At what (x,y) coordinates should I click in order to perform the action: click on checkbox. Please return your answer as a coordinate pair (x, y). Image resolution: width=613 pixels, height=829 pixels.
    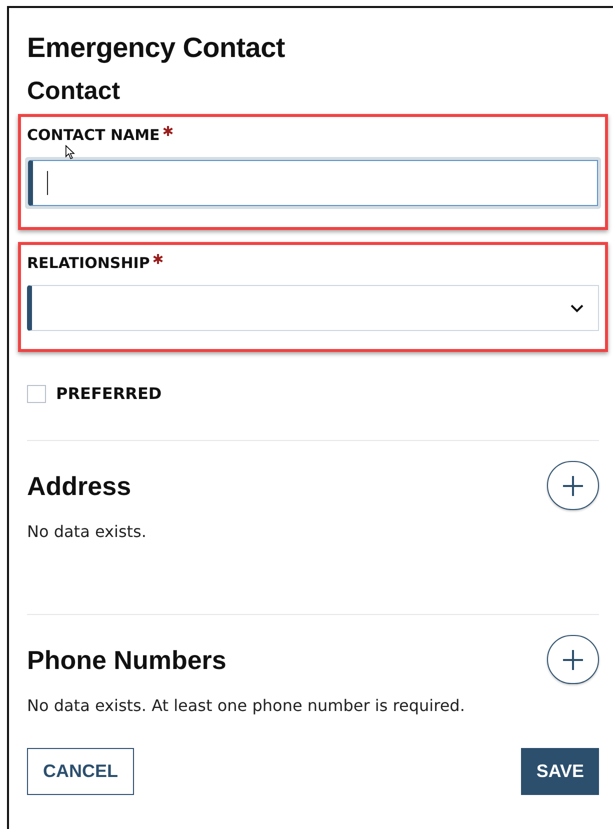
    Looking at the image, I should click on (36, 394).